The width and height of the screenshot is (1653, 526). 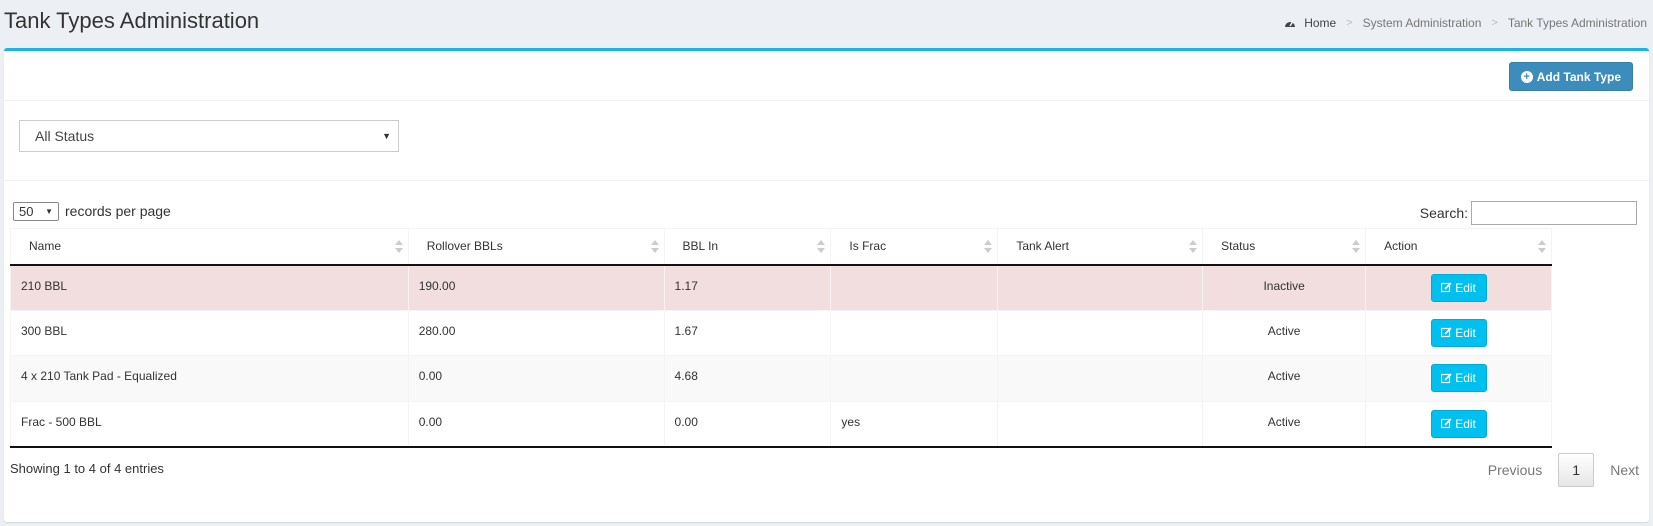 I want to click on records-per-page-label: records per page, so click(x=118, y=211).